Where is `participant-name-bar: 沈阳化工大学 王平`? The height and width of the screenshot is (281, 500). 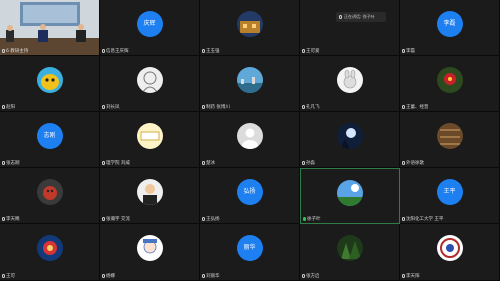
participant-name-bar: 沈阳化工大学 王平 is located at coordinates (422, 219).